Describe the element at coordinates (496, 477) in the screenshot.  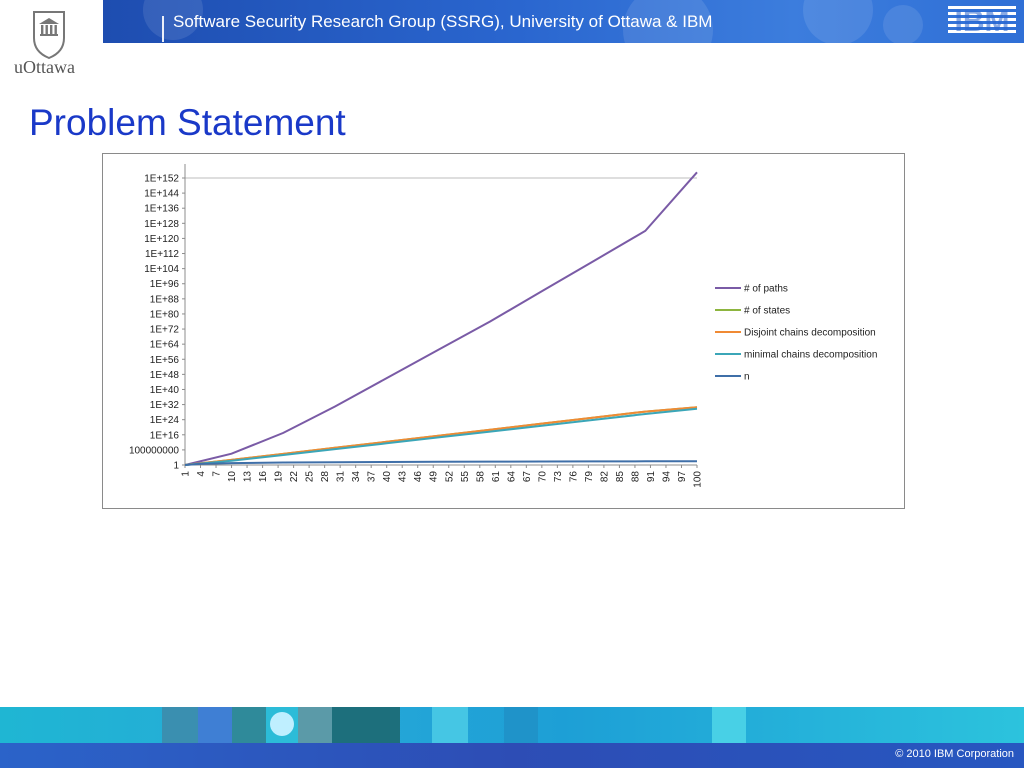
I see `x-tick-label: 61` at that location.